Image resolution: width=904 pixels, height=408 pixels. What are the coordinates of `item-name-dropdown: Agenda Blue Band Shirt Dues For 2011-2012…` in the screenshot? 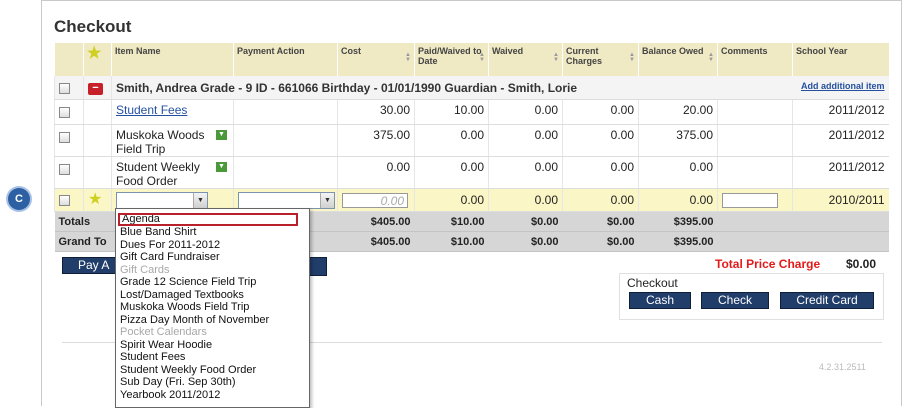 It's located at (212, 308).